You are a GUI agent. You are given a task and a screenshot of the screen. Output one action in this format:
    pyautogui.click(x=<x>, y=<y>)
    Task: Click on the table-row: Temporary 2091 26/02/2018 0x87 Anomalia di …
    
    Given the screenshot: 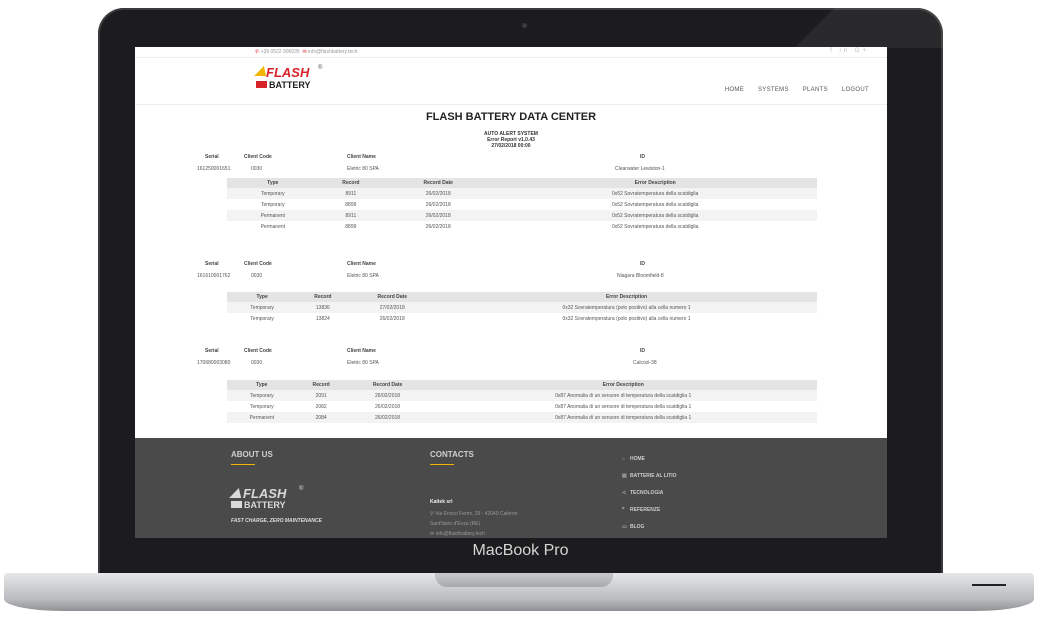 What is the action you would take?
    pyautogui.click(x=522, y=395)
    